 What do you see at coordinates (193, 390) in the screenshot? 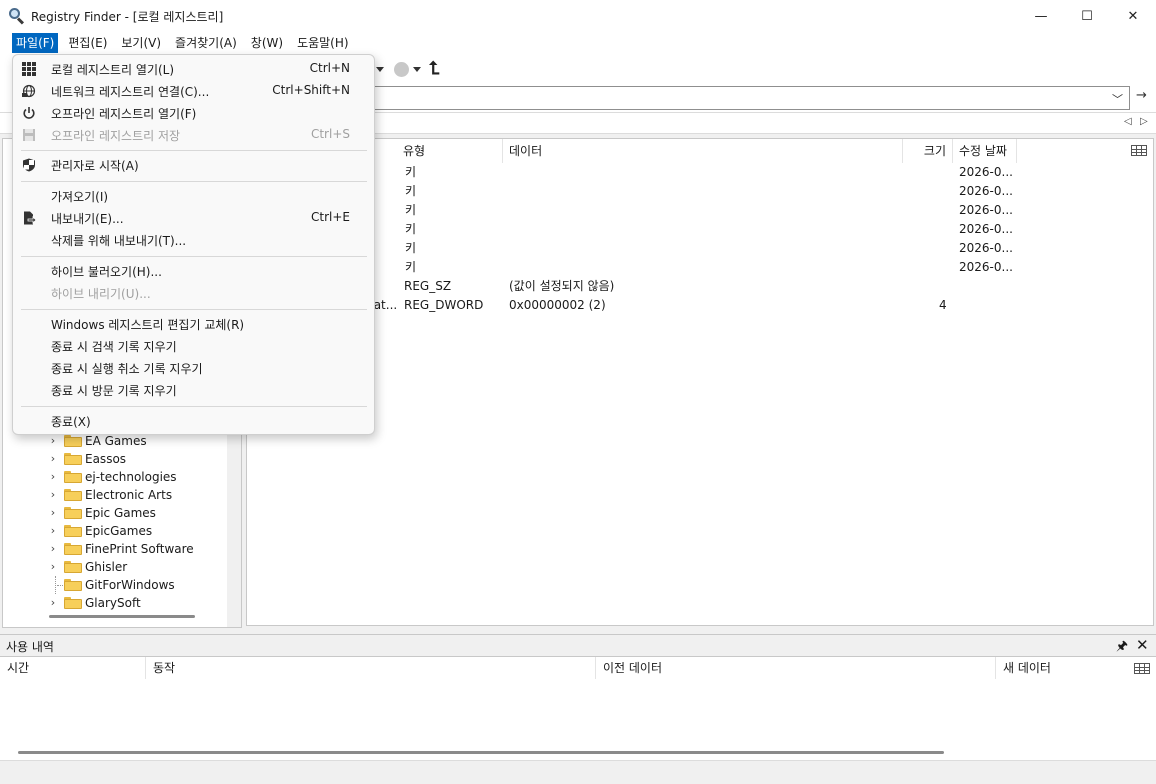
I see `menu-item-clear-visit-history: 종료 시 방문 기록 지우기` at bounding box center [193, 390].